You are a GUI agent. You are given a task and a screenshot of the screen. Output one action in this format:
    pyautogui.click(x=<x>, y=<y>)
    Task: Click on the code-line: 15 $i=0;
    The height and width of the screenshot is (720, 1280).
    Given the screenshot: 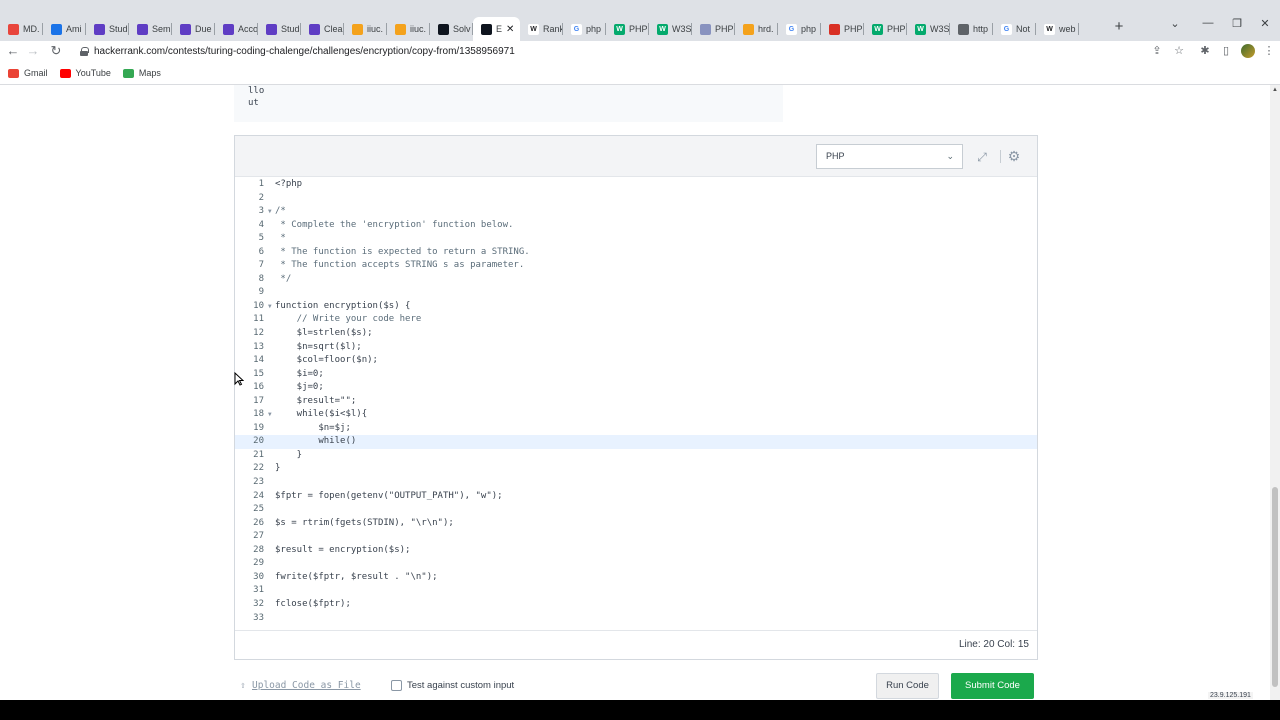 What is the action you would take?
    pyautogui.click(x=636, y=375)
    